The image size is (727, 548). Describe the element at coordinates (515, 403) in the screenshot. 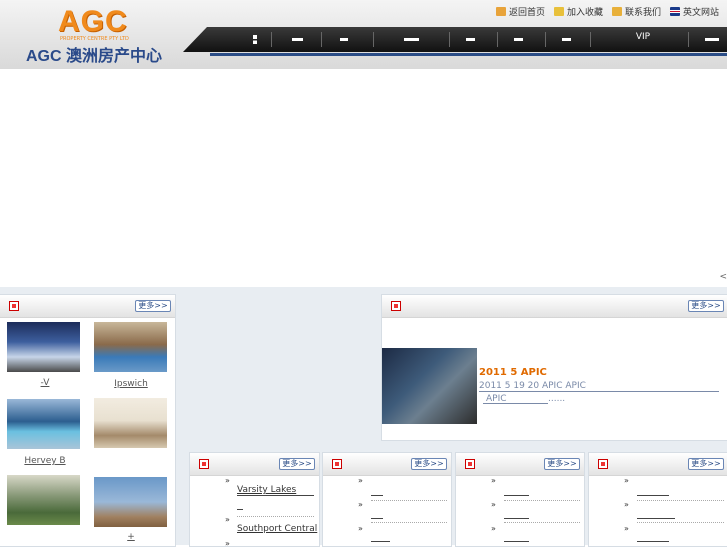

I see `news-underline` at that location.